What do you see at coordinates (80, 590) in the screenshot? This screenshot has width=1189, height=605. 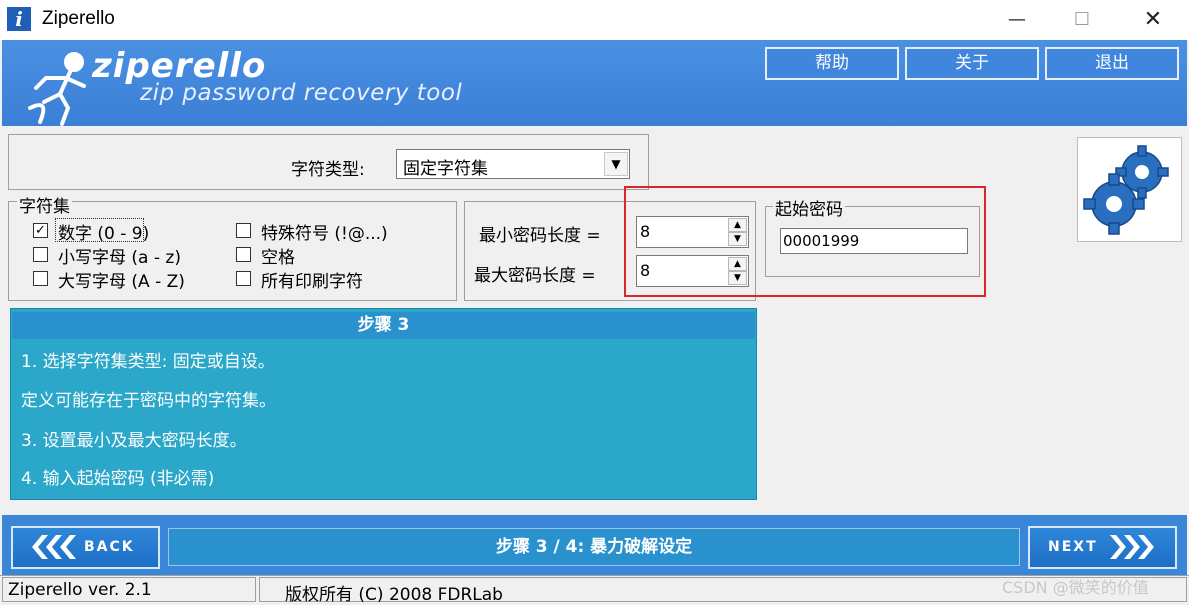 I see `version-text: Ziperello ver. 2.1` at bounding box center [80, 590].